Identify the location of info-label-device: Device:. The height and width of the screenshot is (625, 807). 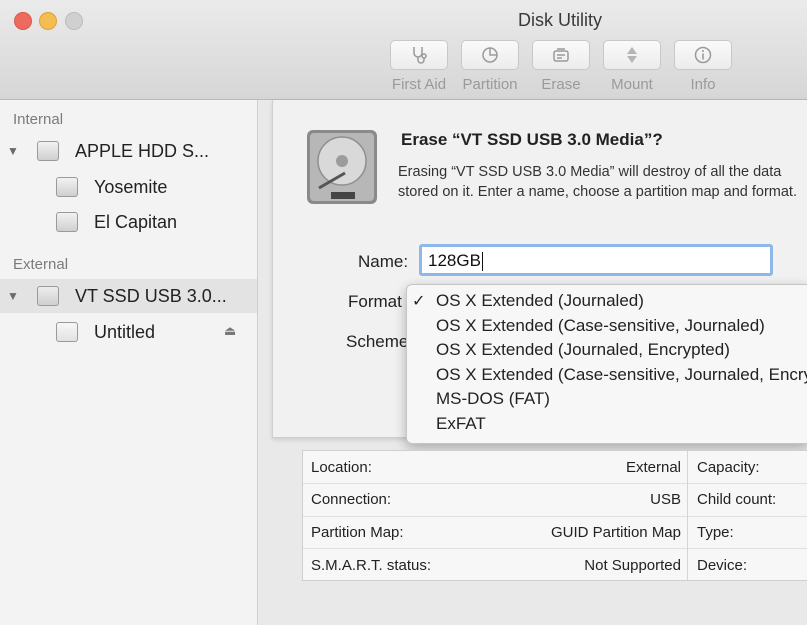
(722, 565).